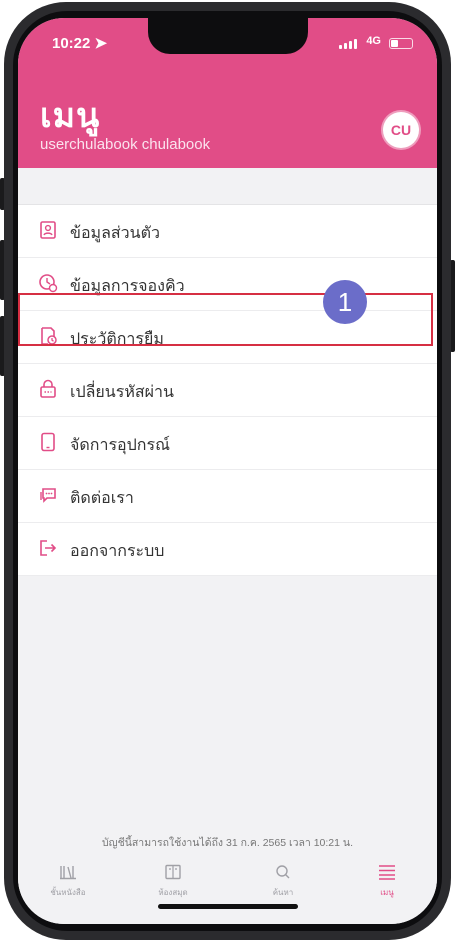  I want to click on tab-bookshelf: ชั้นหนังสือ, so click(68, 881).